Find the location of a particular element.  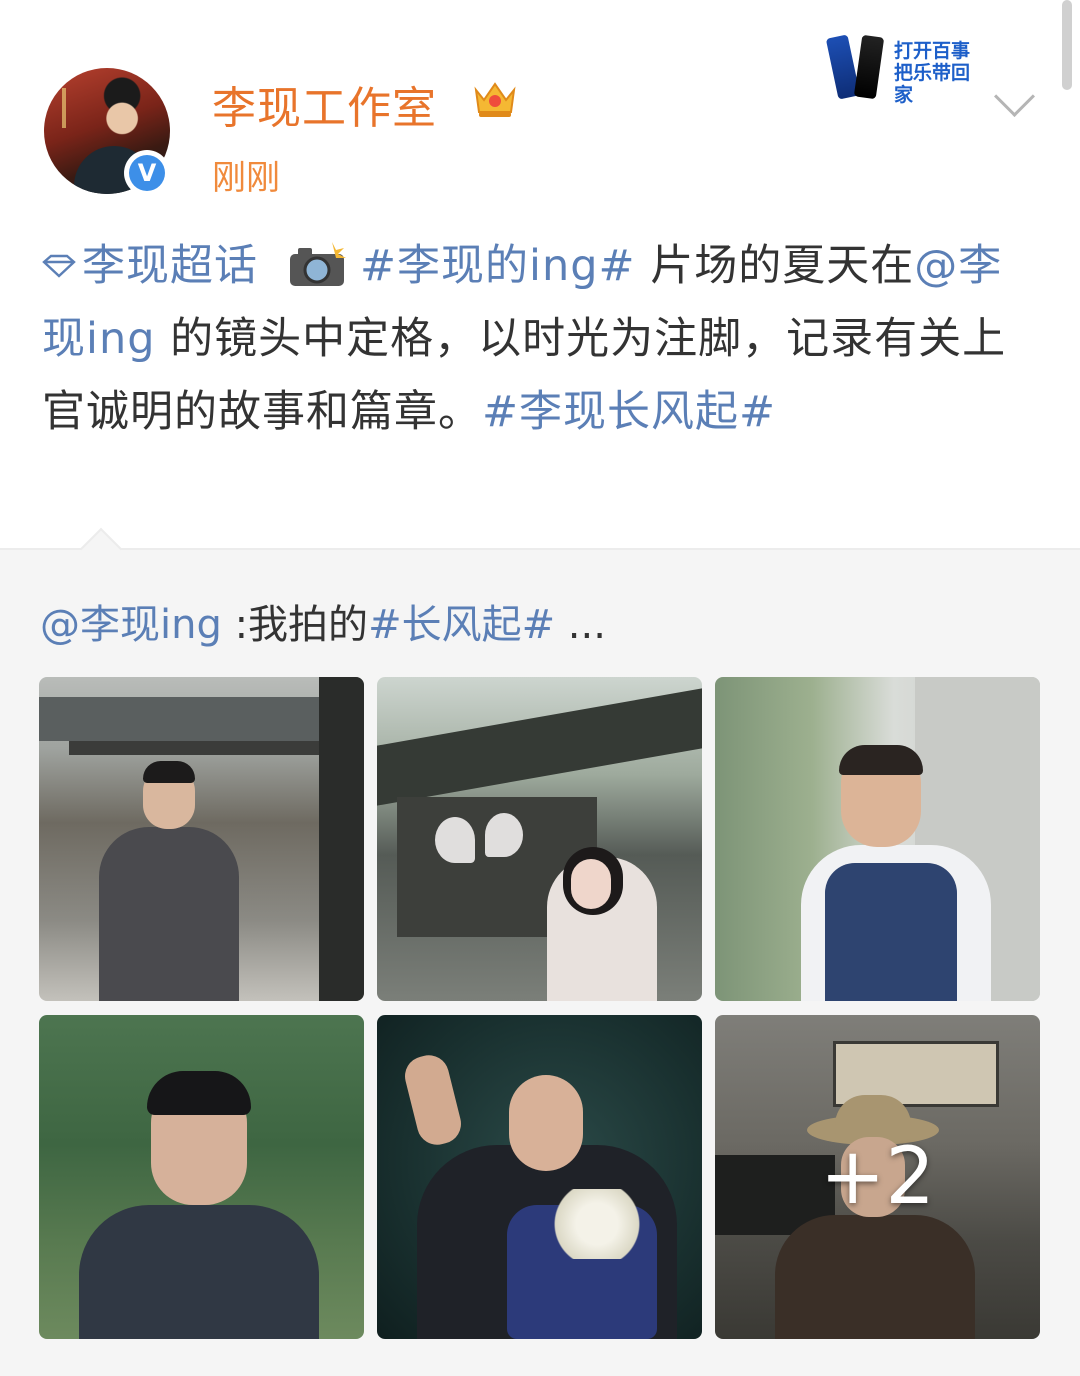

hashtag-link-1: #李现的ing# is located at coordinates (498, 266).